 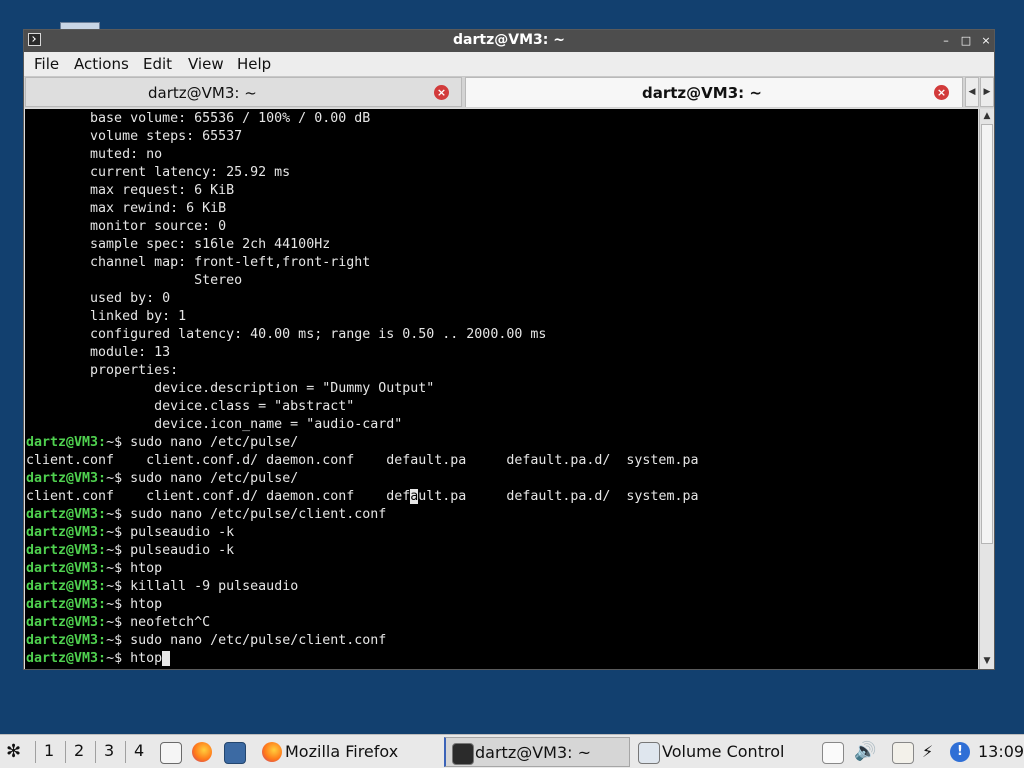 I want to click on tab-scroll-left-icon: ◀, so click(x=972, y=92).